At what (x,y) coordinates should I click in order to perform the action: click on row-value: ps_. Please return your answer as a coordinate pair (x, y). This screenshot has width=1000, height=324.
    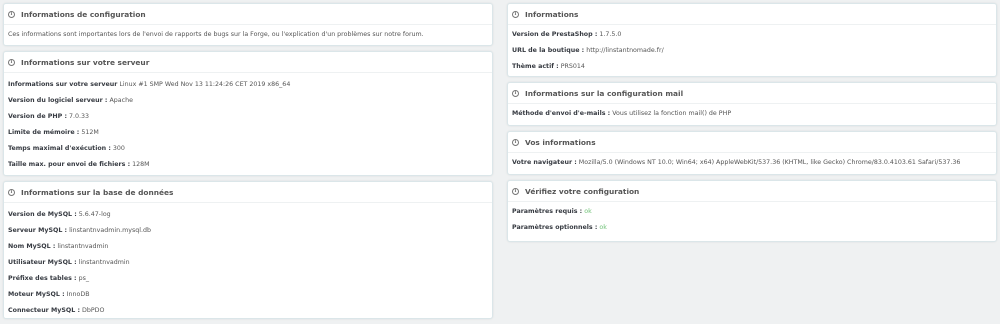
    Looking at the image, I should click on (84, 278).